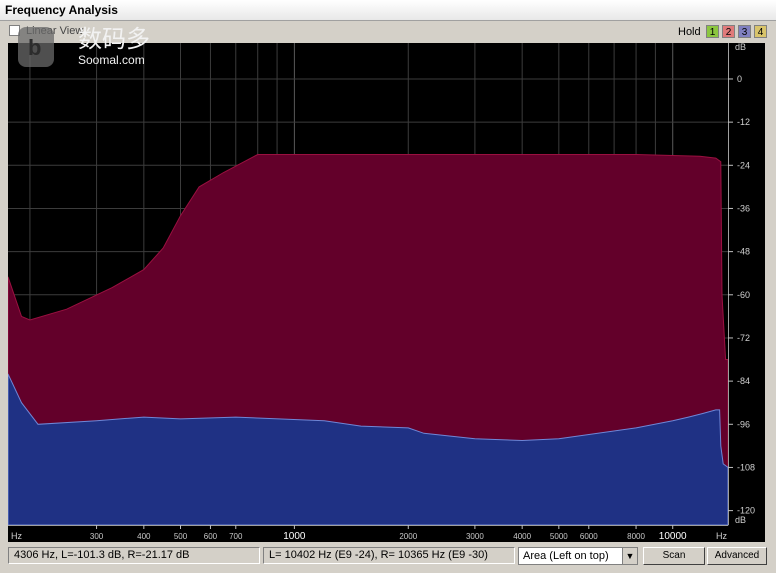 The image size is (776, 573). Describe the element at coordinates (746, 467) in the screenshot. I see `y-tick-label: -108` at that location.